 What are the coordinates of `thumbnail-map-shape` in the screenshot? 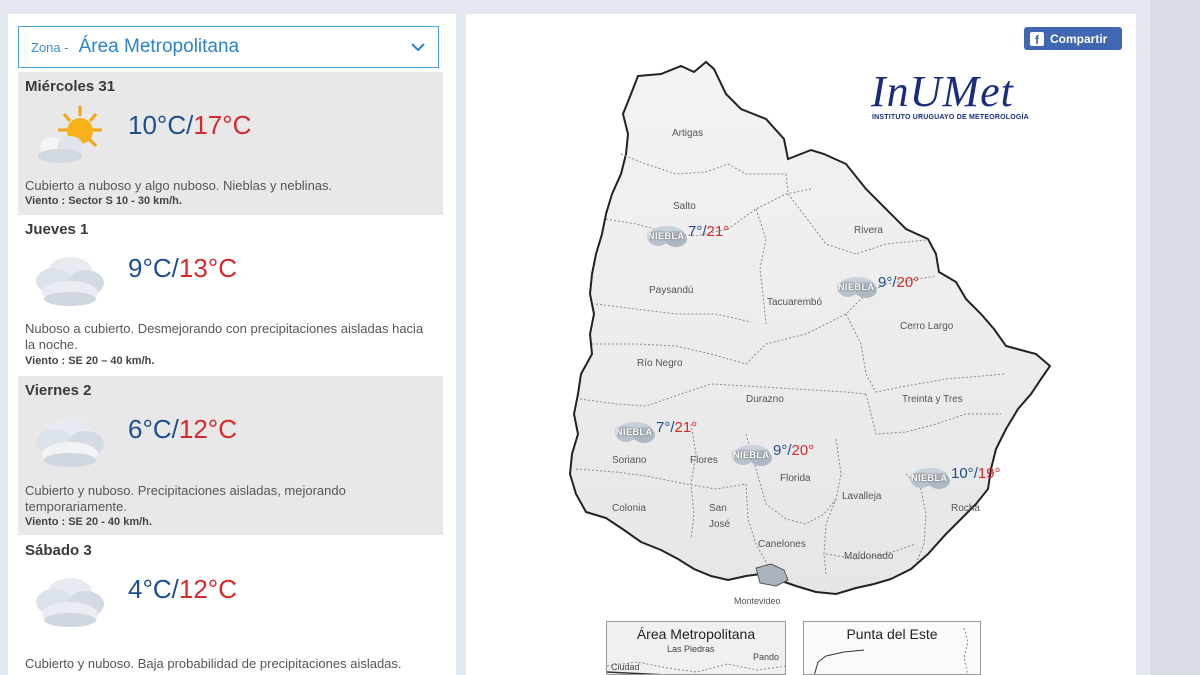 It's located at (891, 650).